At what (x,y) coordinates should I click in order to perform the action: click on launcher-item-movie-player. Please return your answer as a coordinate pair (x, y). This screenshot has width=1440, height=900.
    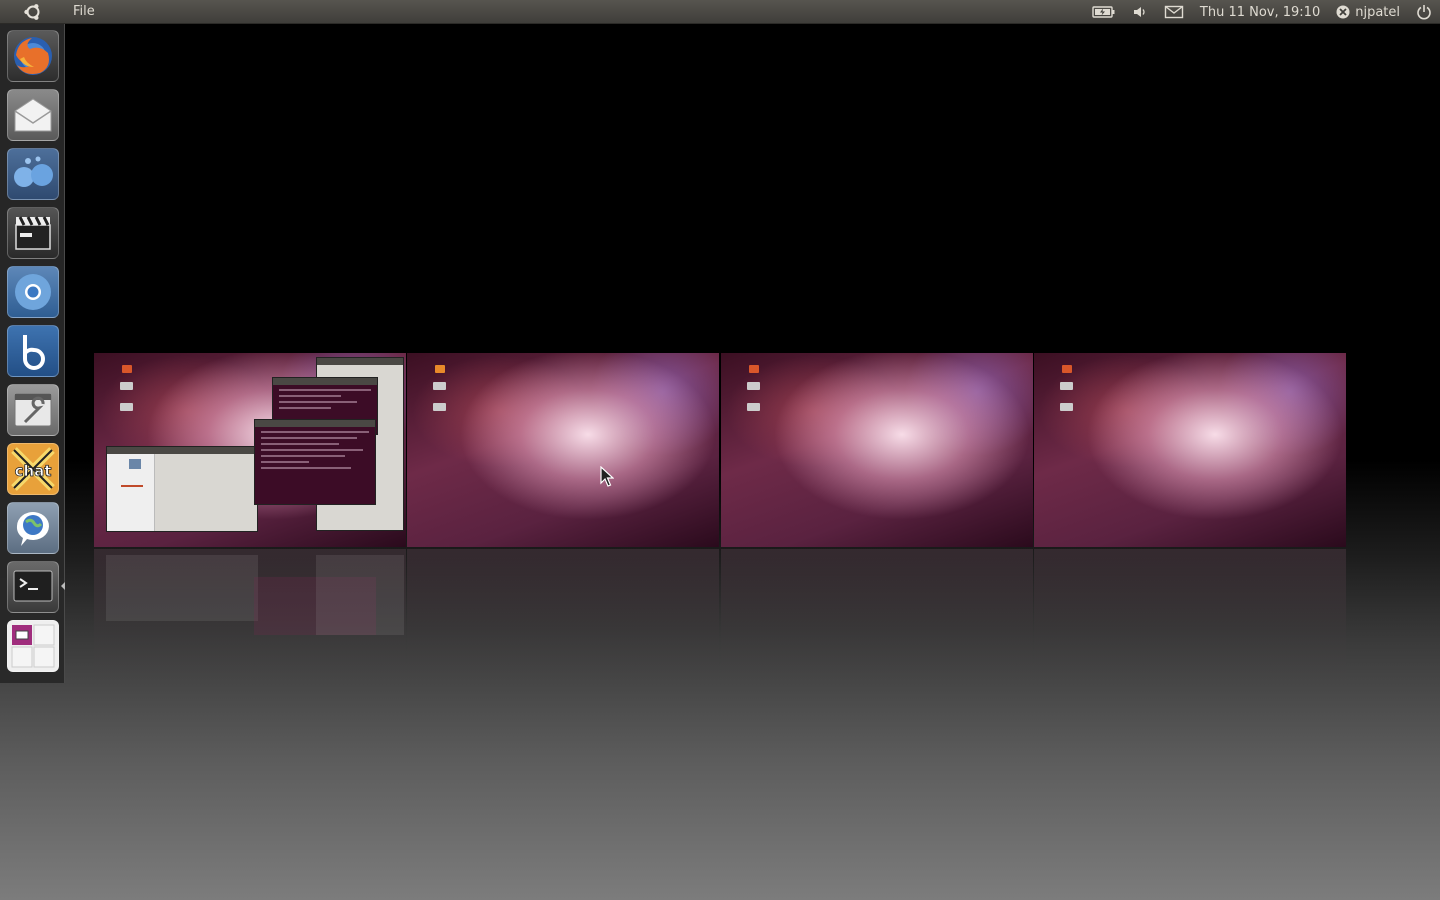
    Looking at the image, I should click on (33, 233).